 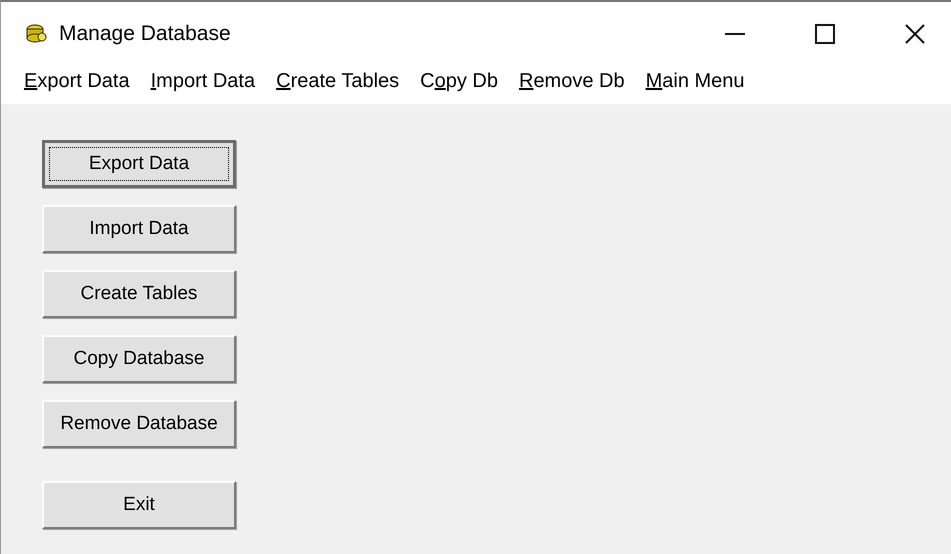 What do you see at coordinates (459, 79) in the screenshot?
I see `menu-item: Copy Db` at bounding box center [459, 79].